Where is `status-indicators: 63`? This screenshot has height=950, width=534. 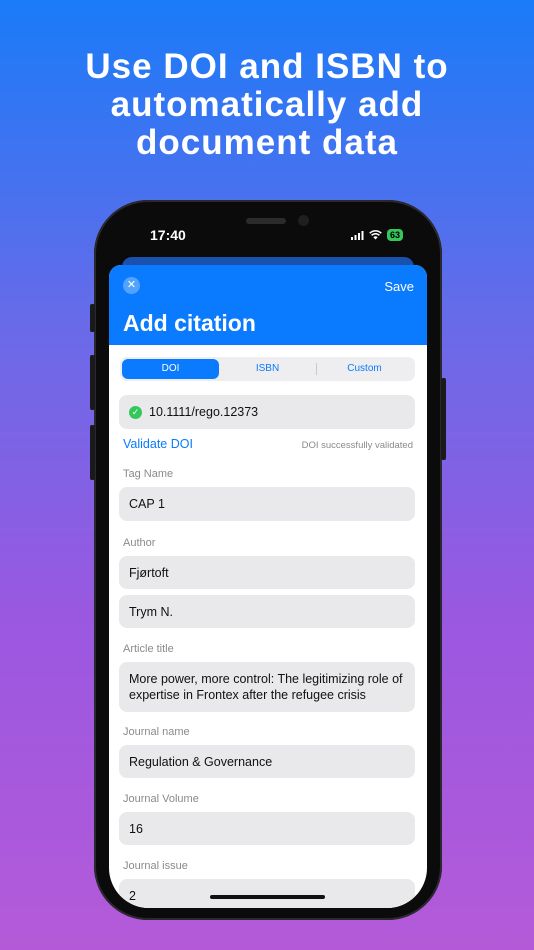 status-indicators: 63 is located at coordinates (376, 235).